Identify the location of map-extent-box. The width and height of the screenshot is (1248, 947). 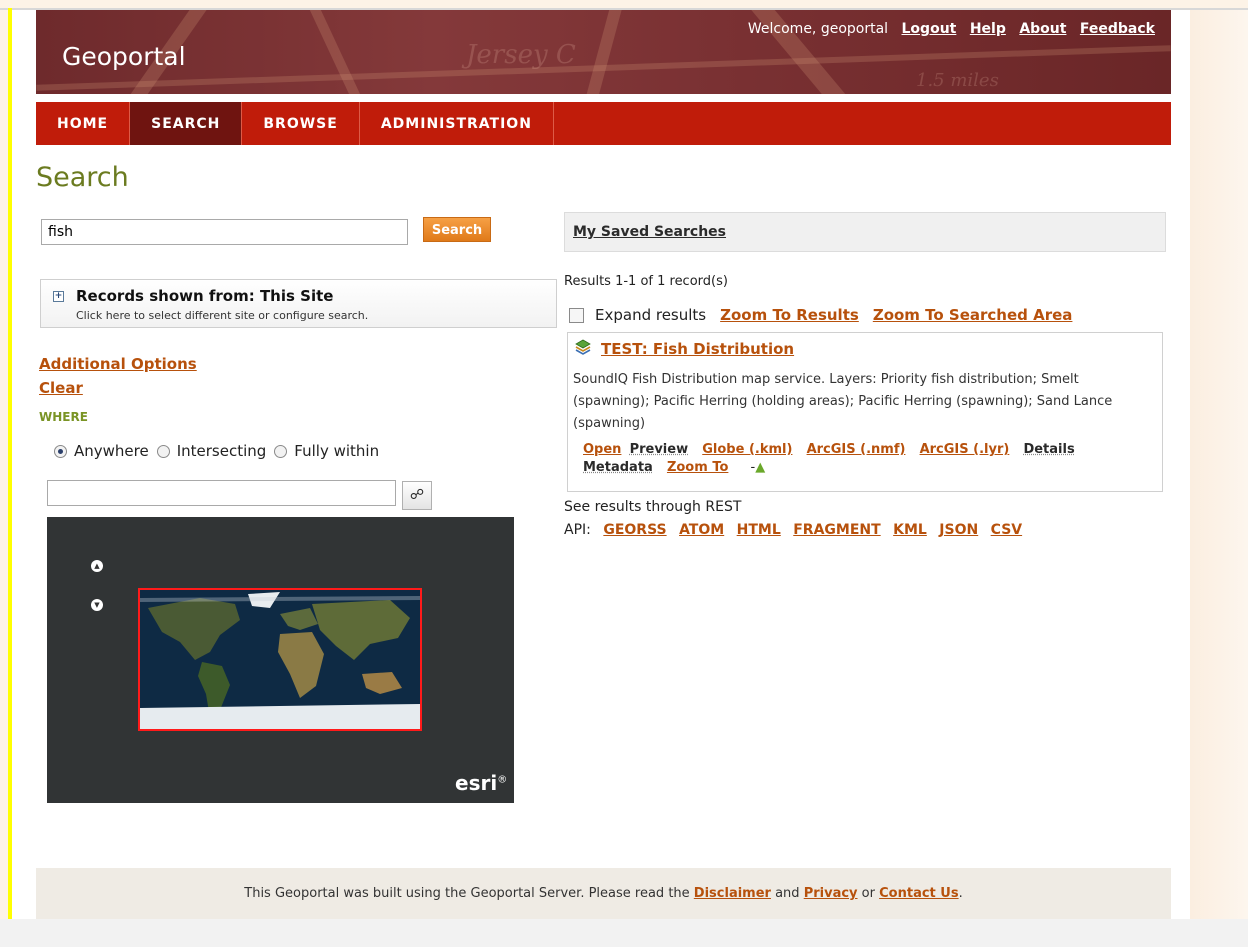
(280, 659).